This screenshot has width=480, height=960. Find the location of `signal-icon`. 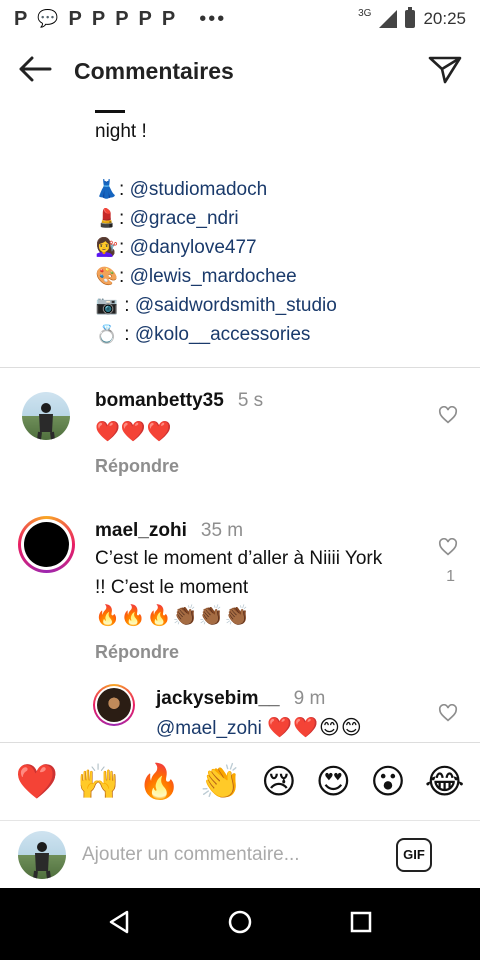

signal-icon is located at coordinates (388, 19).